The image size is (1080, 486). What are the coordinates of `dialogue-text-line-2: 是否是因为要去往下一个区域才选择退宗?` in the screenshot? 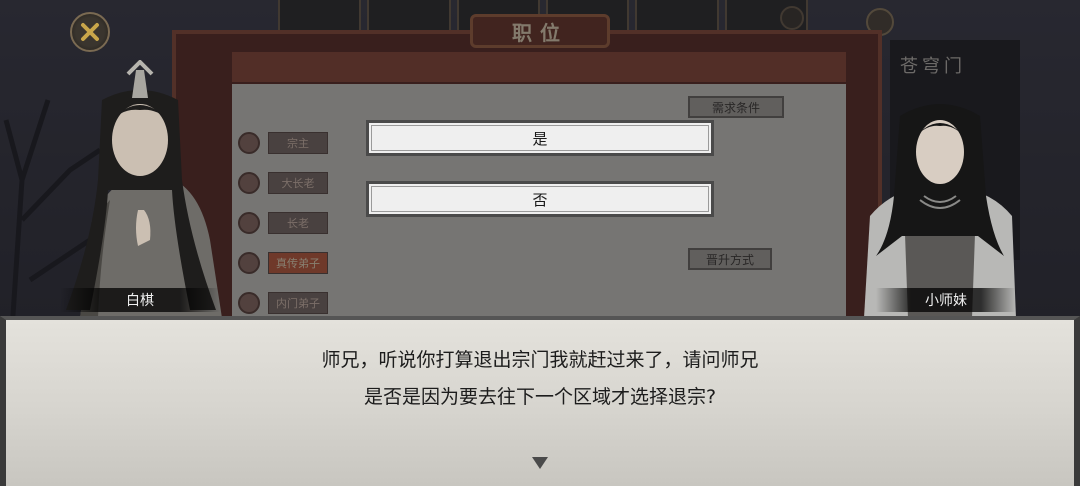 It's located at (540, 397).